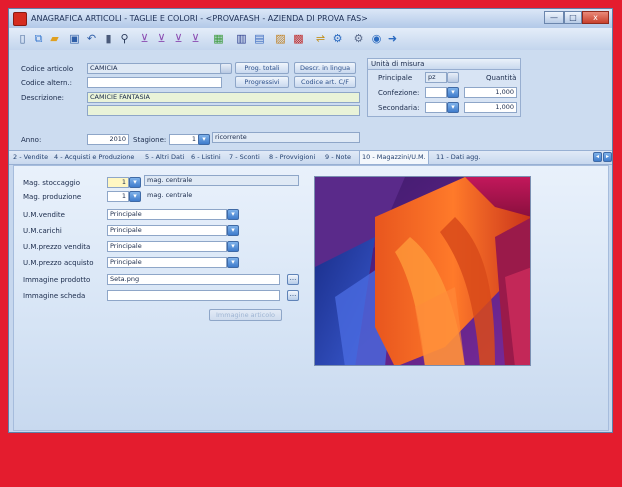 This screenshot has height=487, width=622. What do you see at coordinates (233, 214) in the screenshot?
I see `um-vendite-dropdown: ▾` at bounding box center [233, 214].